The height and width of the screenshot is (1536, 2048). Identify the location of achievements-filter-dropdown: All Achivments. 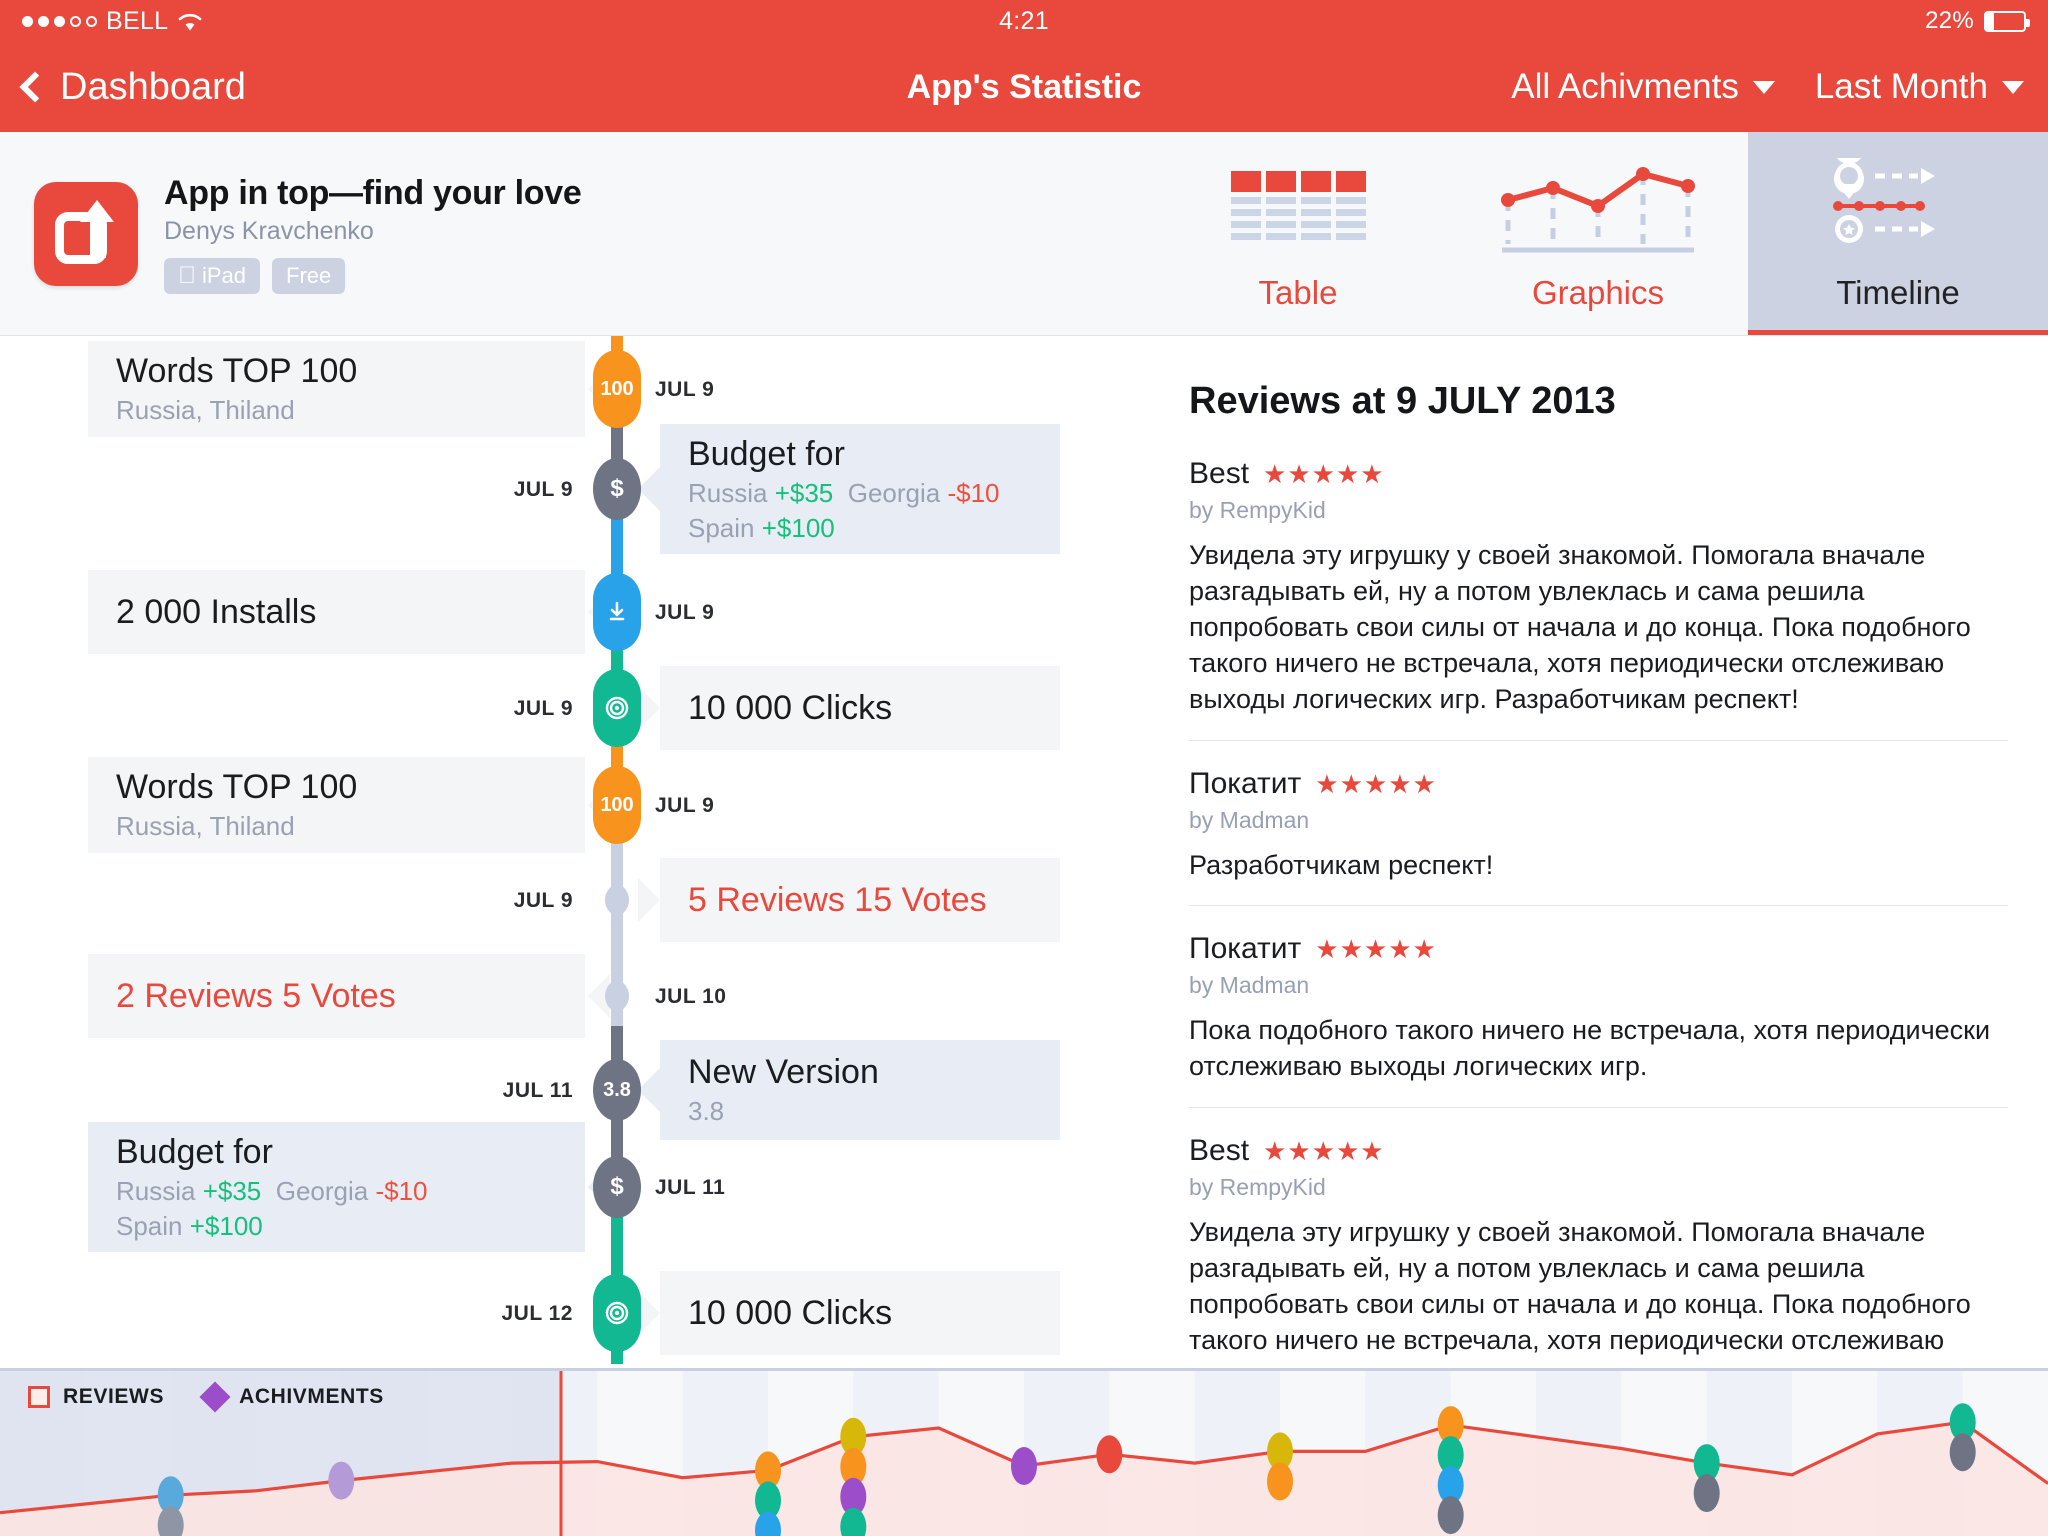
(1643, 87).